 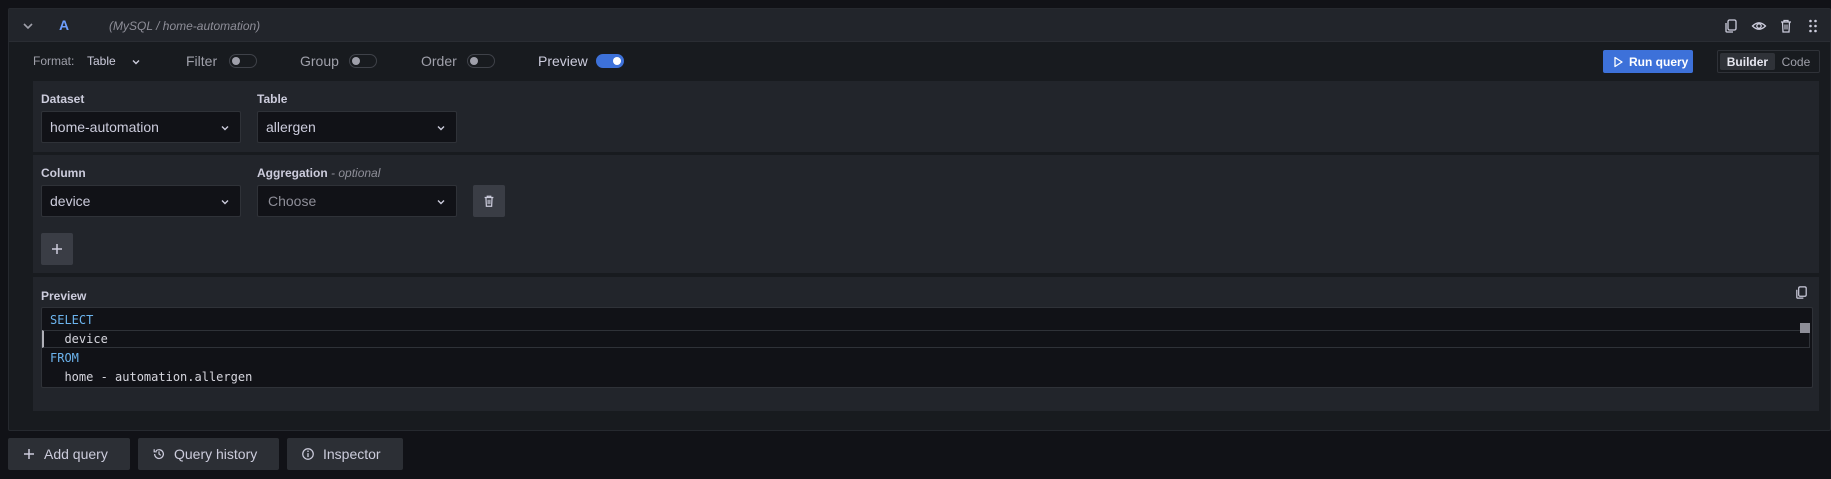 What do you see at coordinates (158, 454) in the screenshot?
I see `history-icon` at bounding box center [158, 454].